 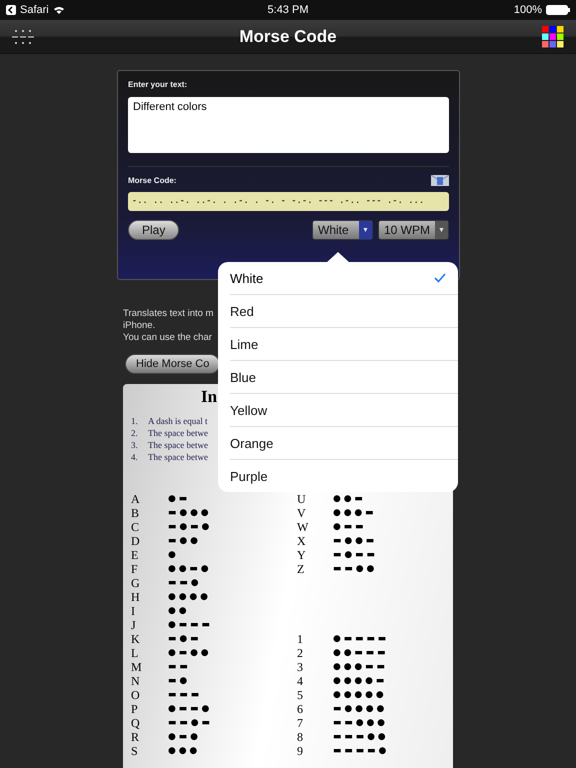 What do you see at coordinates (300, 737) in the screenshot?
I see `morse-character: 8` at bounding box center [300, 737].